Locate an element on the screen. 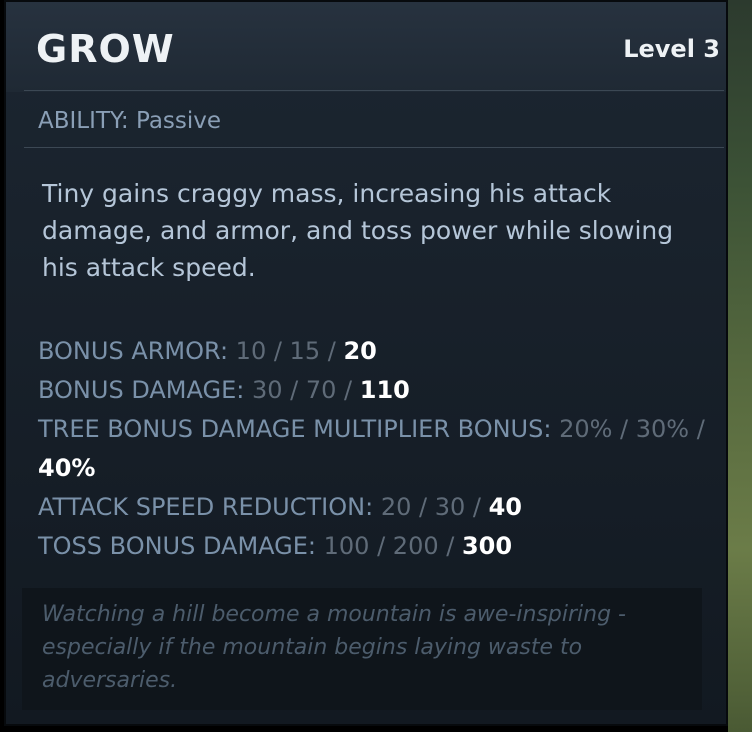  stat-values: 20 / 30 / is located at coordinates (430, 507).